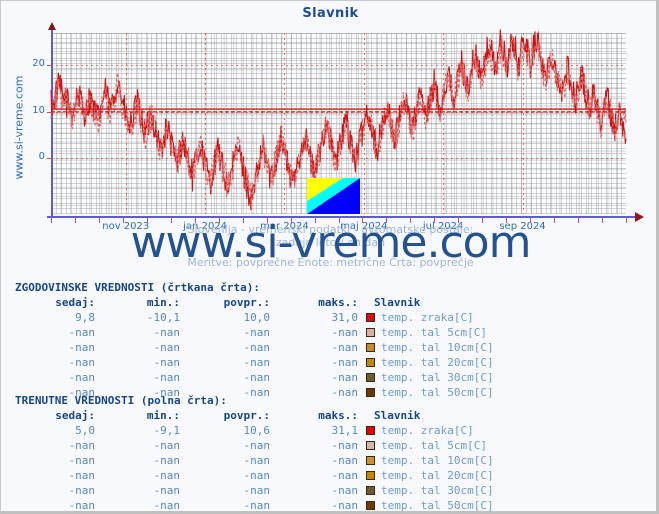 This screenshot has height=514, width=659. I want to click on page-title: Slavnik, so click(330, 13).